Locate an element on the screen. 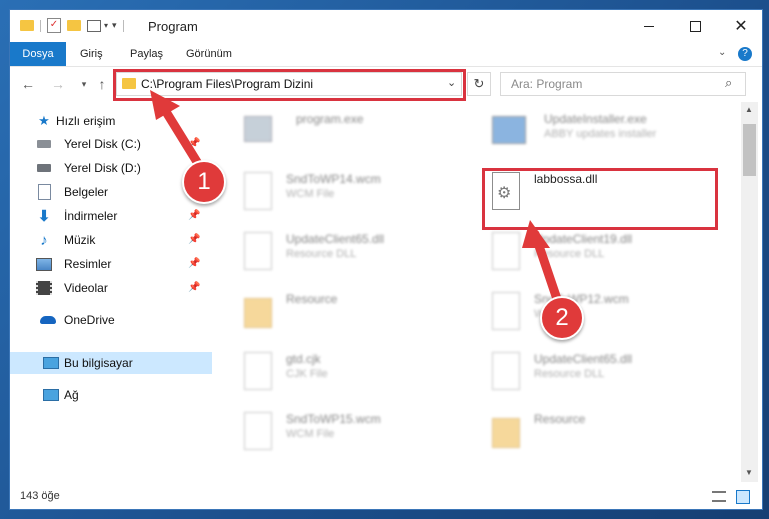 The height and width of the screenshot is (519, 769). file-item: gtd.cjk CJK File is located at coordinates (358, 371).